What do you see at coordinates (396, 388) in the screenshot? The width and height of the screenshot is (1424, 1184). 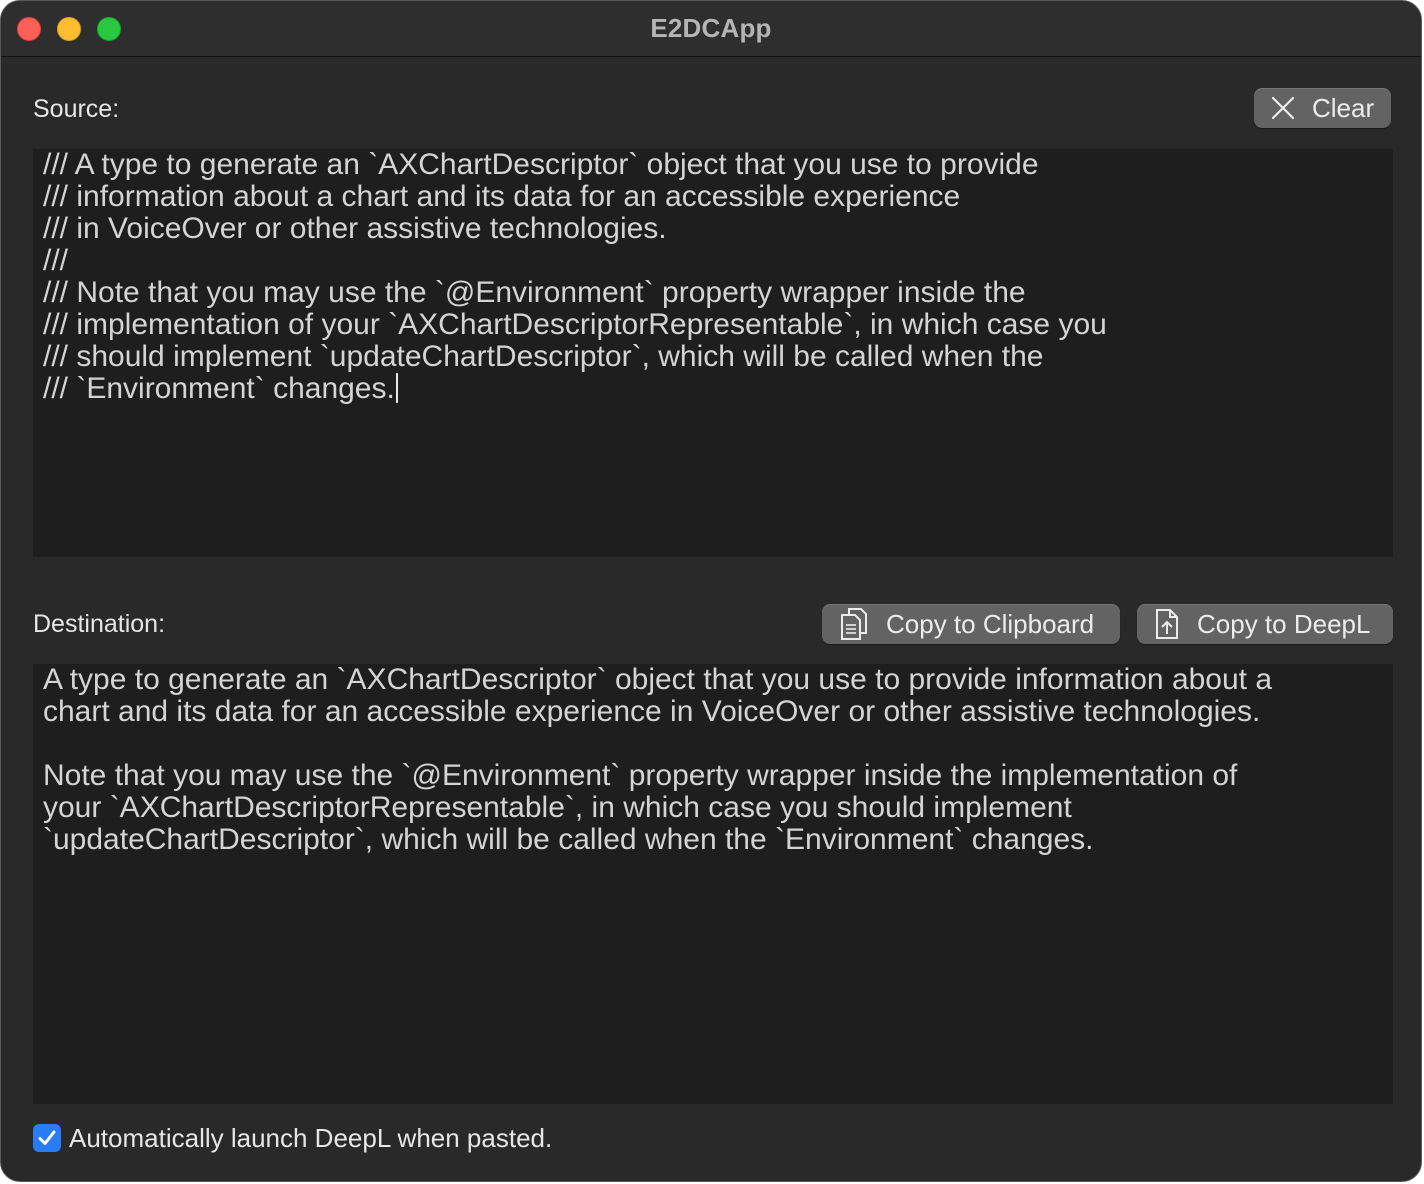 I see `text-caret` at bounding box center [396, 388].